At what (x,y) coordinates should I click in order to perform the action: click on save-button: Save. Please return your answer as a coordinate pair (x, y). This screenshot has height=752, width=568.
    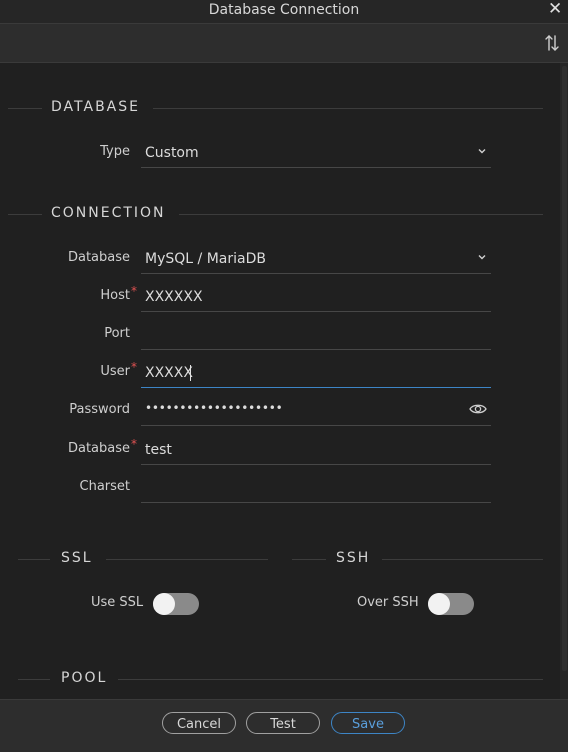
    Looking at the image, I should click on (368, 723).